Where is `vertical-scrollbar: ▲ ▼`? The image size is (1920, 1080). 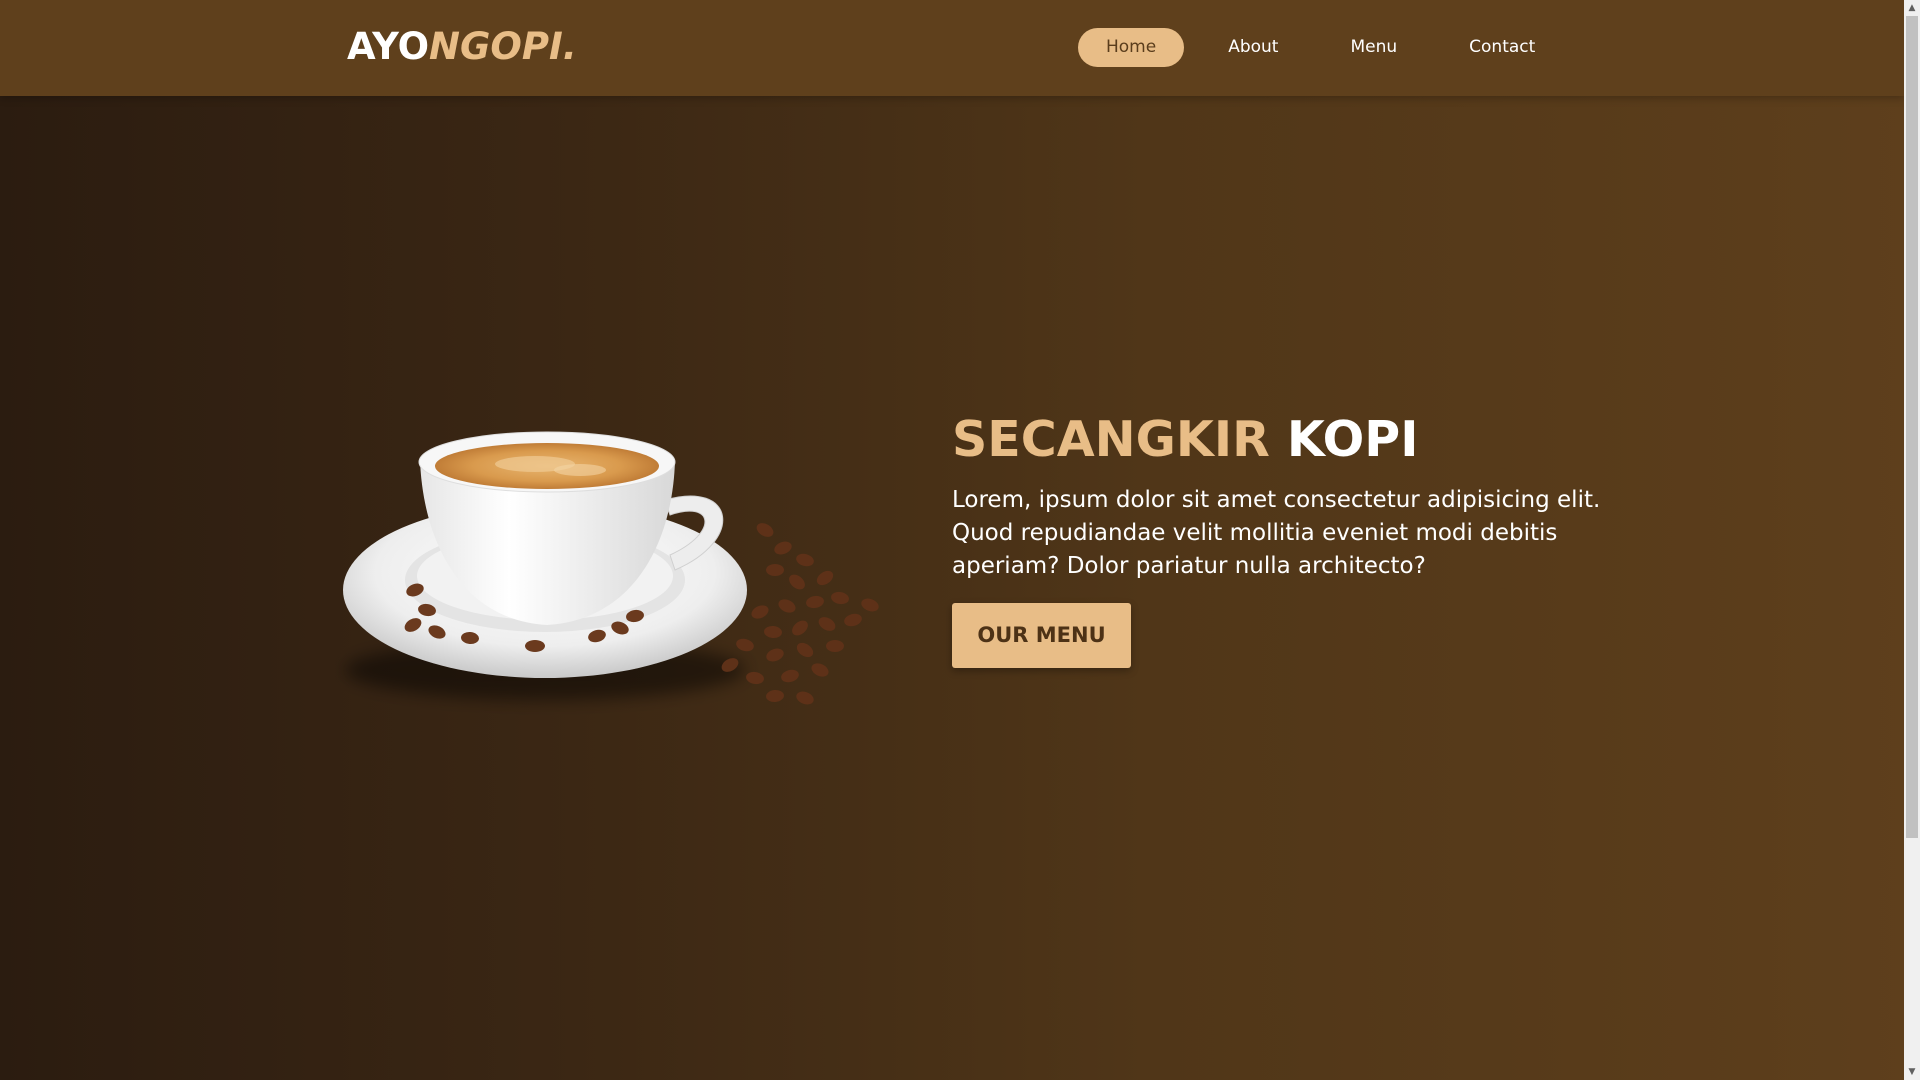 vertical-scrollbar: ▲ ▼ is located at coordinates (1912, 540).